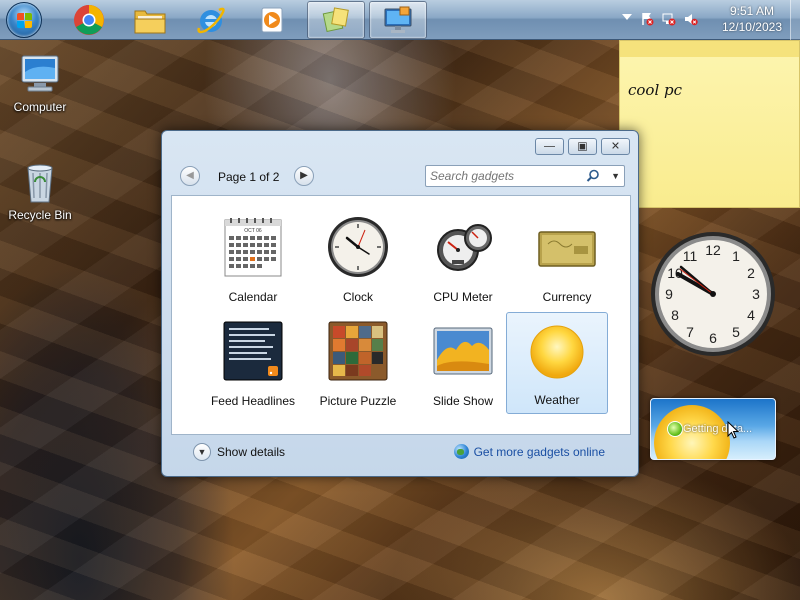  Describe the element at coordinates (691, 19) in the screenshot. I see `volume-icon` at that location.